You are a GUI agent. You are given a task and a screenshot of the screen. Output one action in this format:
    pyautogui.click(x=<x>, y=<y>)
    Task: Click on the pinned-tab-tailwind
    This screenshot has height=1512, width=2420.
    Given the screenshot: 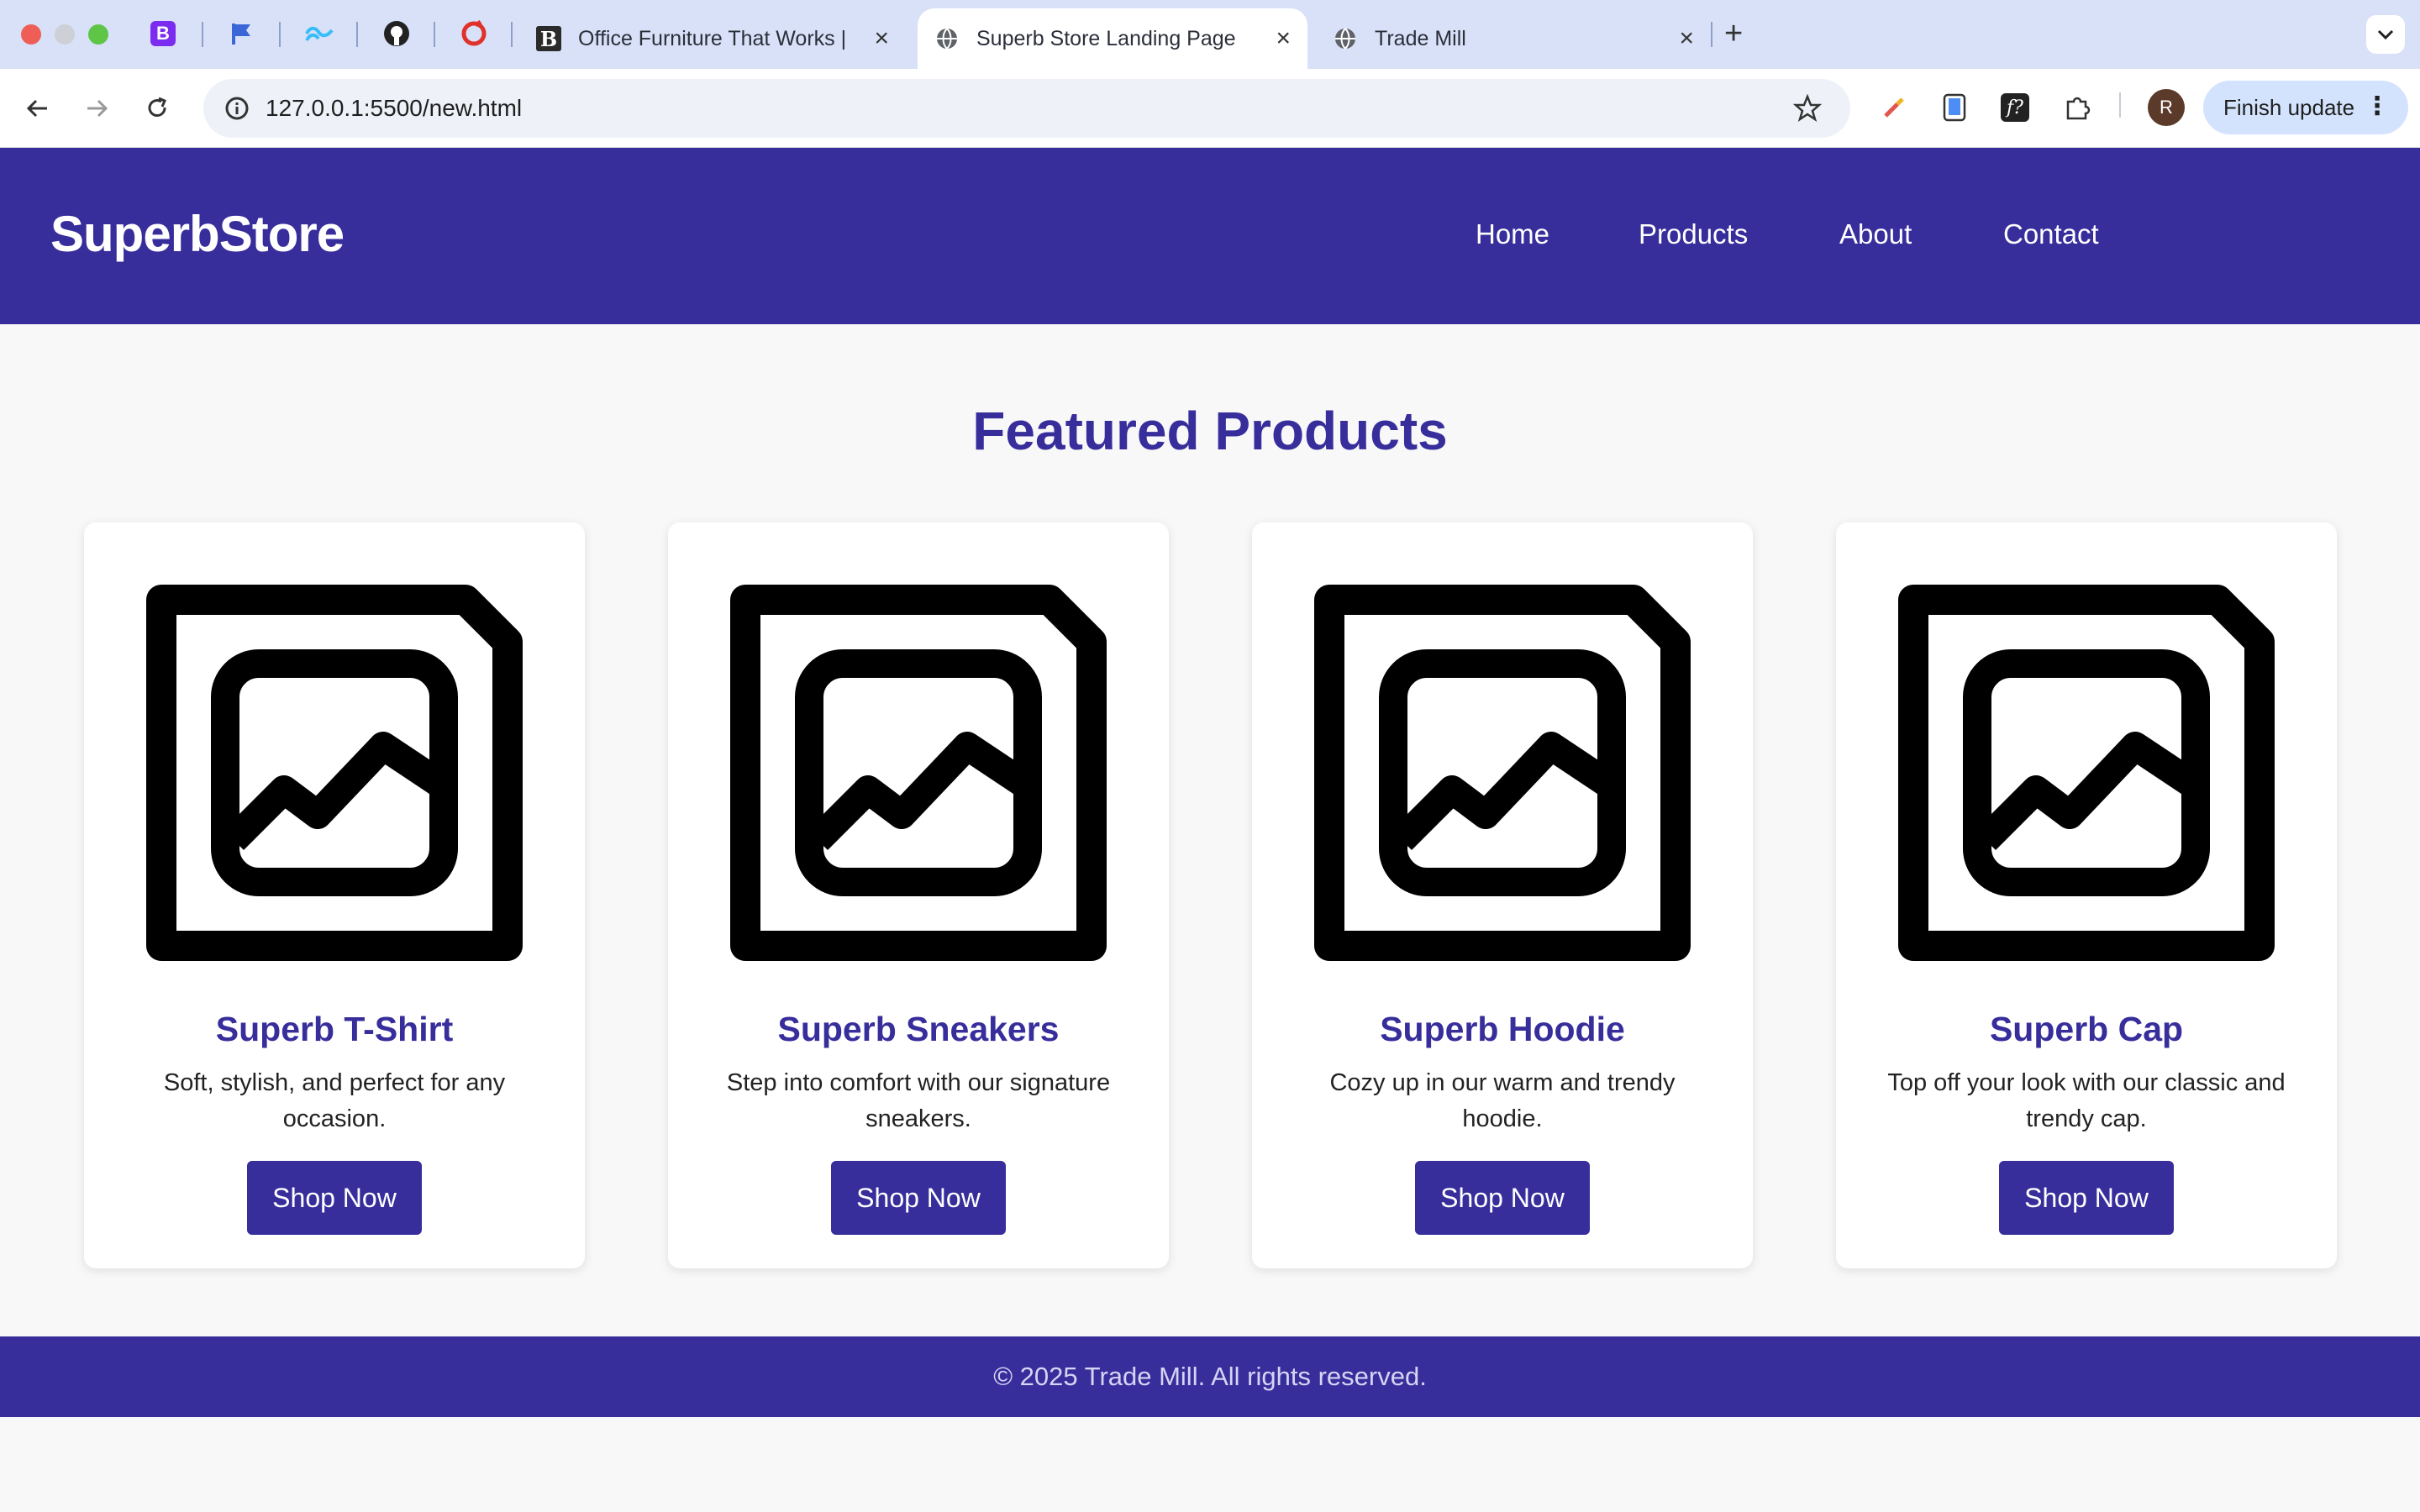 What is the action you would take?
    pyautogui.click(x=319, y=33)
    